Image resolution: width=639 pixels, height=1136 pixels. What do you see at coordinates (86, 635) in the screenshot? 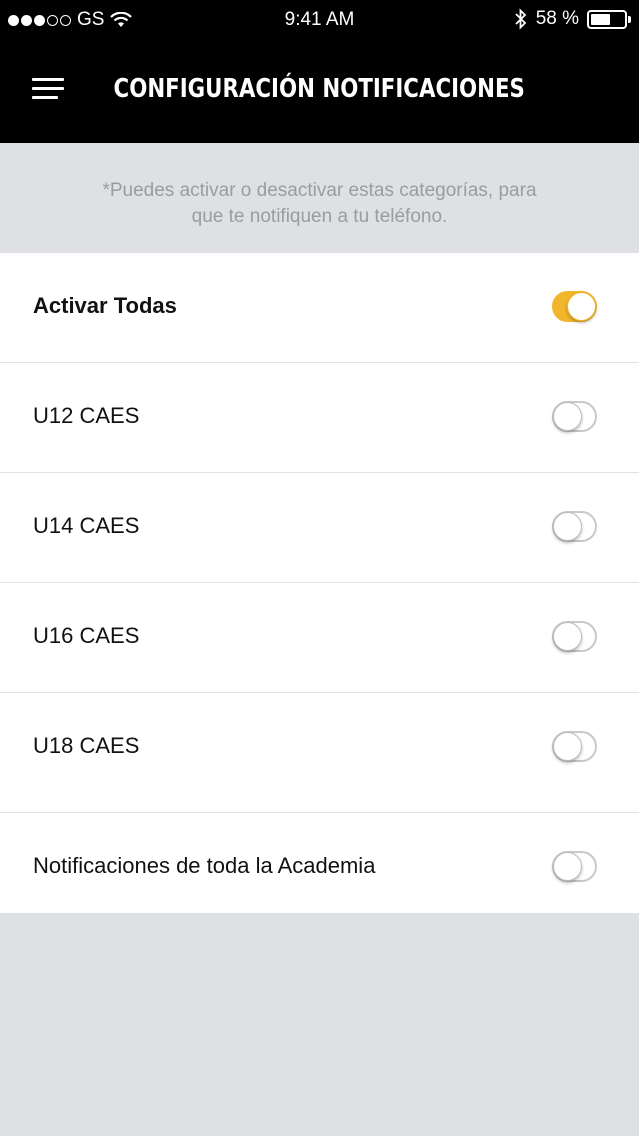
I see `setting-label: U16 CAES` at bounding box center [86, 635].